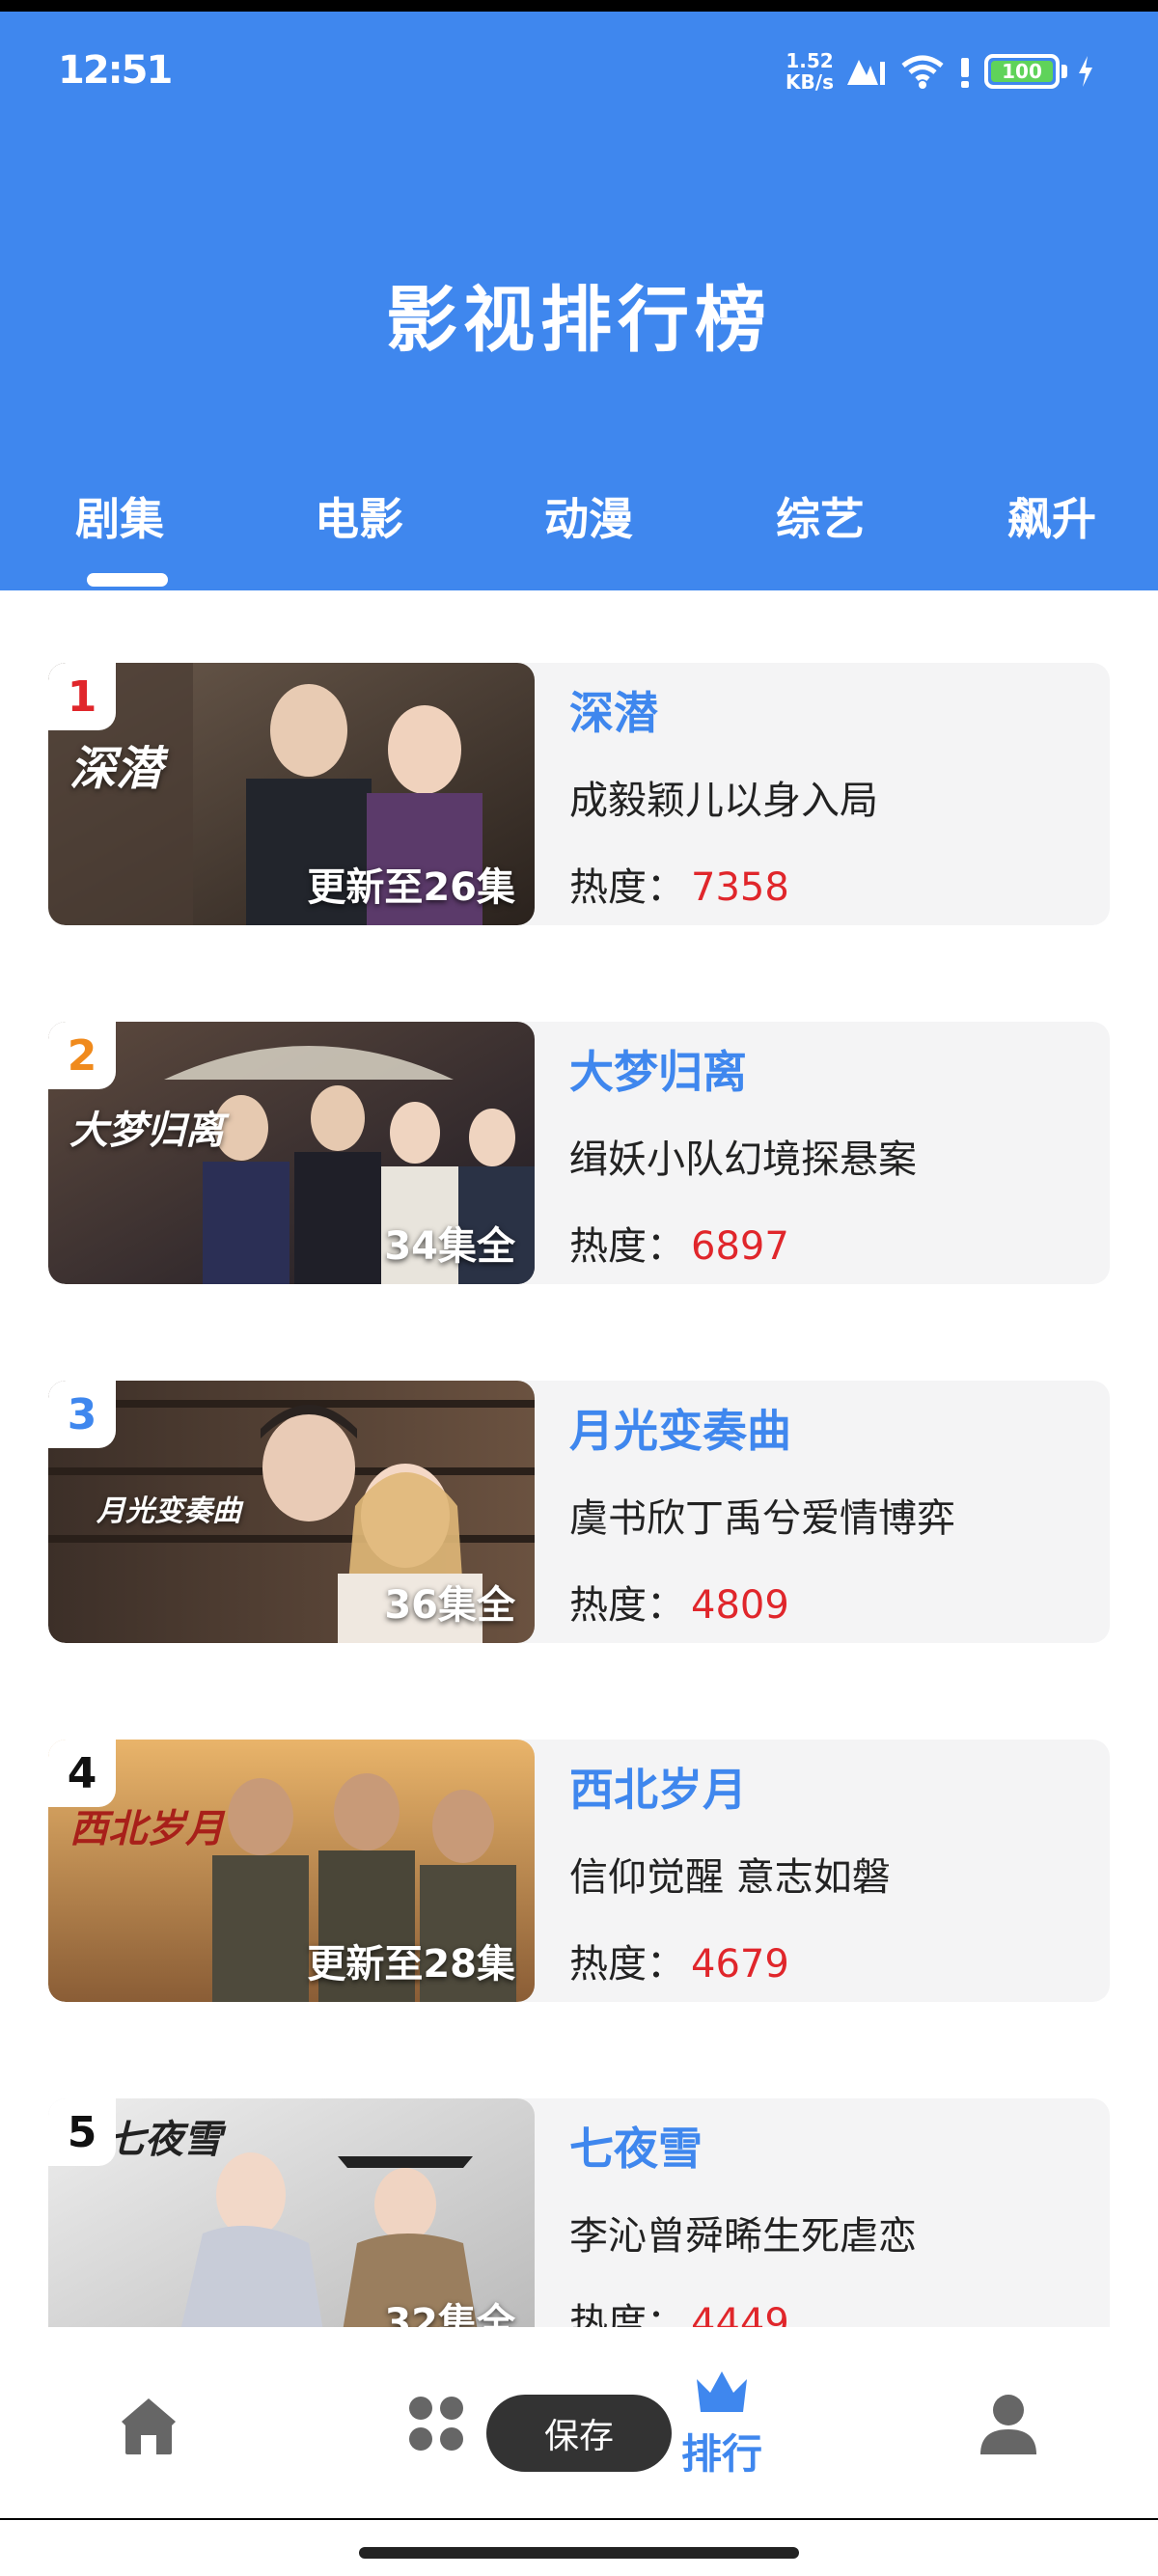 The width and height of the screenshot is (1158, 2576). What do you see at coordinates (82, 1056) in the screenshot?
I see `rank-badge: 2` at bounding box center [82, 1056].